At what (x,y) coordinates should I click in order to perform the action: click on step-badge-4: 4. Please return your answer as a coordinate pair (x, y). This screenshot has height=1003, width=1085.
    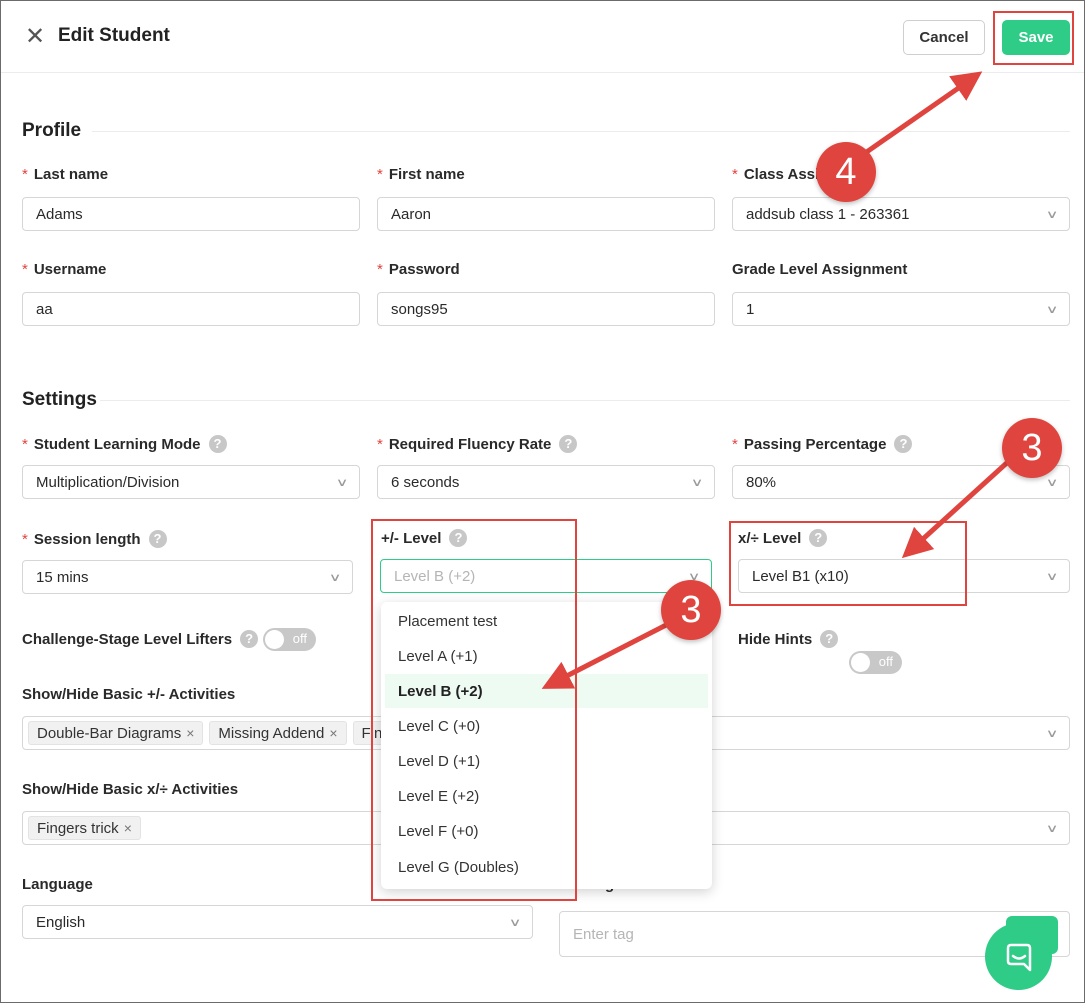
    Looking at the image, I should click on (846, 172).